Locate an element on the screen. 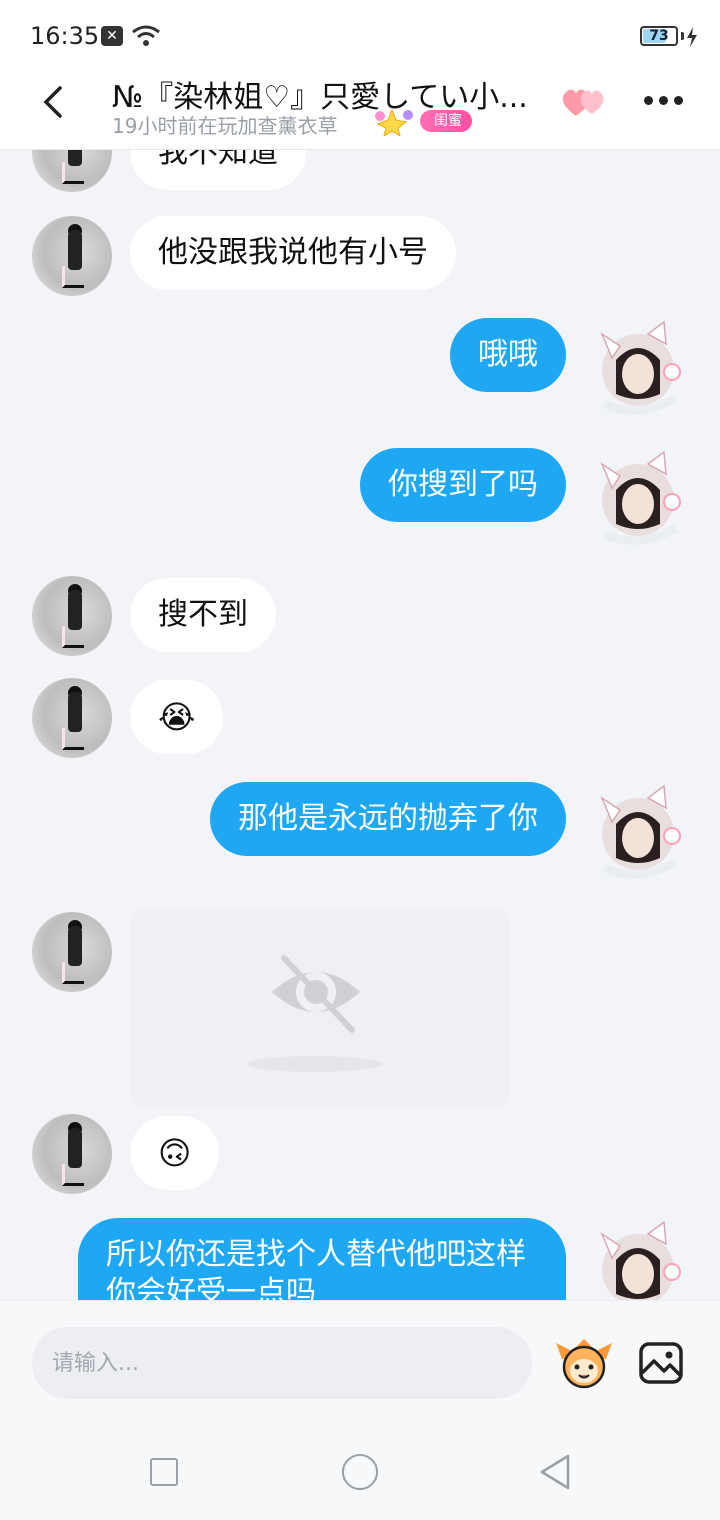  status-time: 16:35 is located at coordinates (65, 36).